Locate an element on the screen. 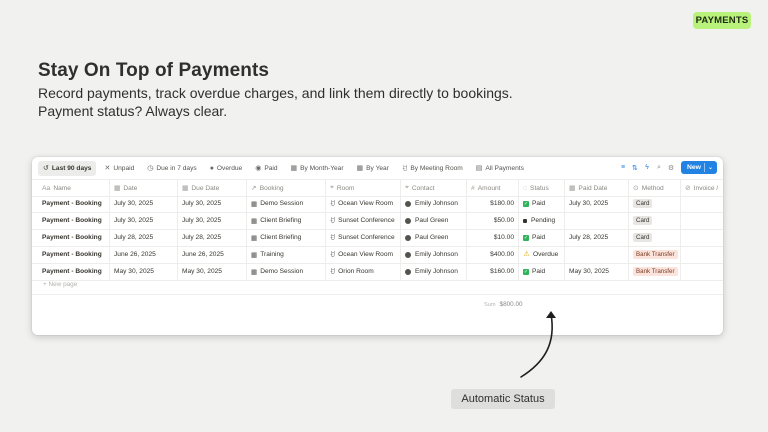 The width and height of the screenshot is (768, 432). automatic-status-label: Automatic Status is located at coordinates (503, 399).